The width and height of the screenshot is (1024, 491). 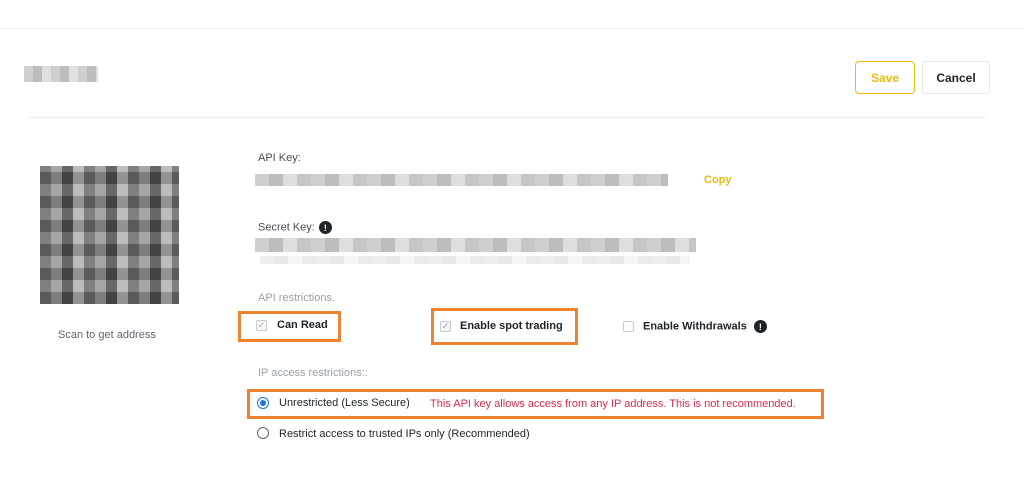 I want to click on qr-code-redacted, so click(x=109, y=235).